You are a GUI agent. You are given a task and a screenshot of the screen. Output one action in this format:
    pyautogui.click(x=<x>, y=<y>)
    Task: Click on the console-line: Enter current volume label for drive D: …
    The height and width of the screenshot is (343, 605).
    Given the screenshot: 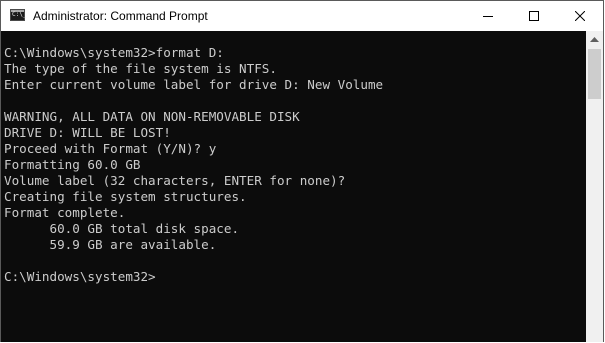 What is the action you would take?
    pyautogui.click(x=194, y=84)
    